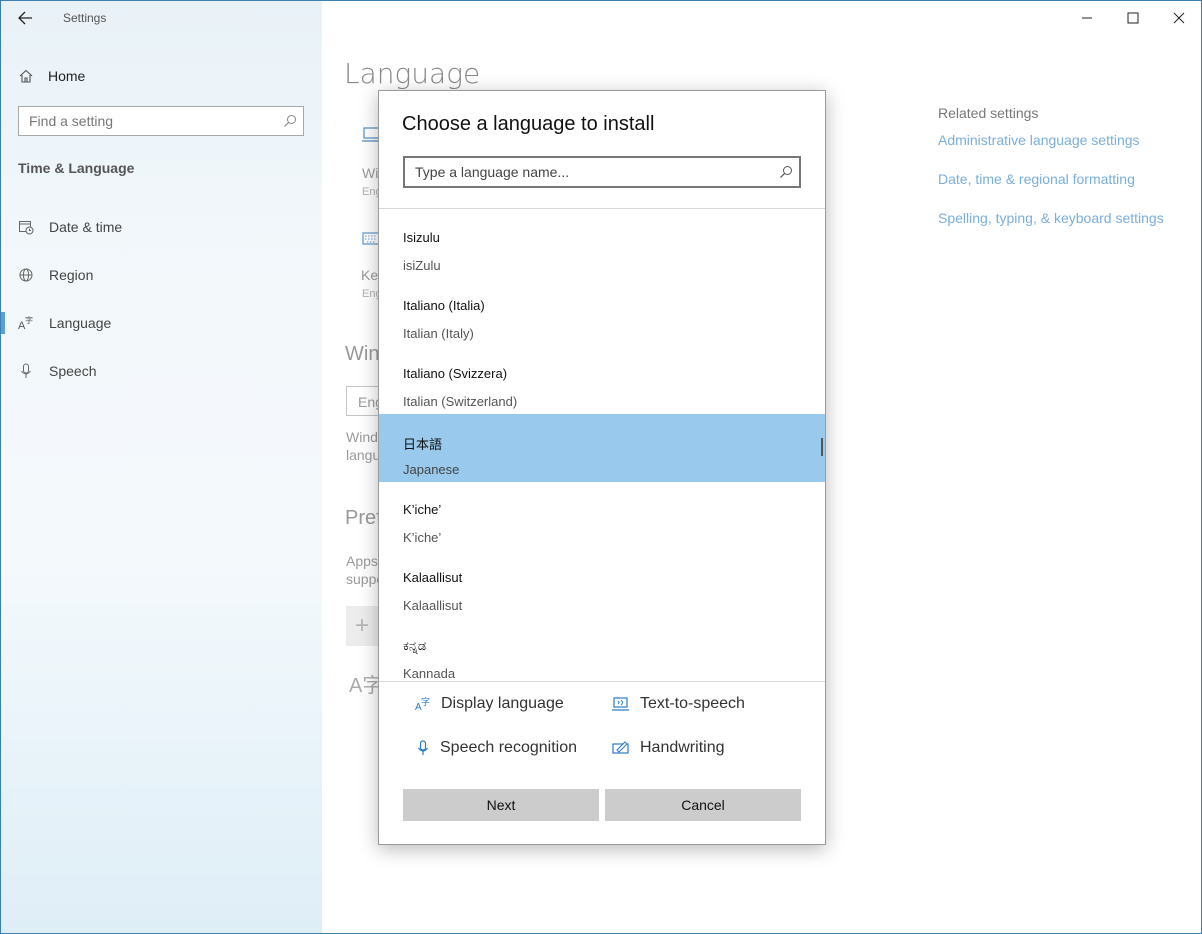 This screenshot has height=934, width=1202. I want to click on feature-label: Text-to-speech, so click(692, 703).